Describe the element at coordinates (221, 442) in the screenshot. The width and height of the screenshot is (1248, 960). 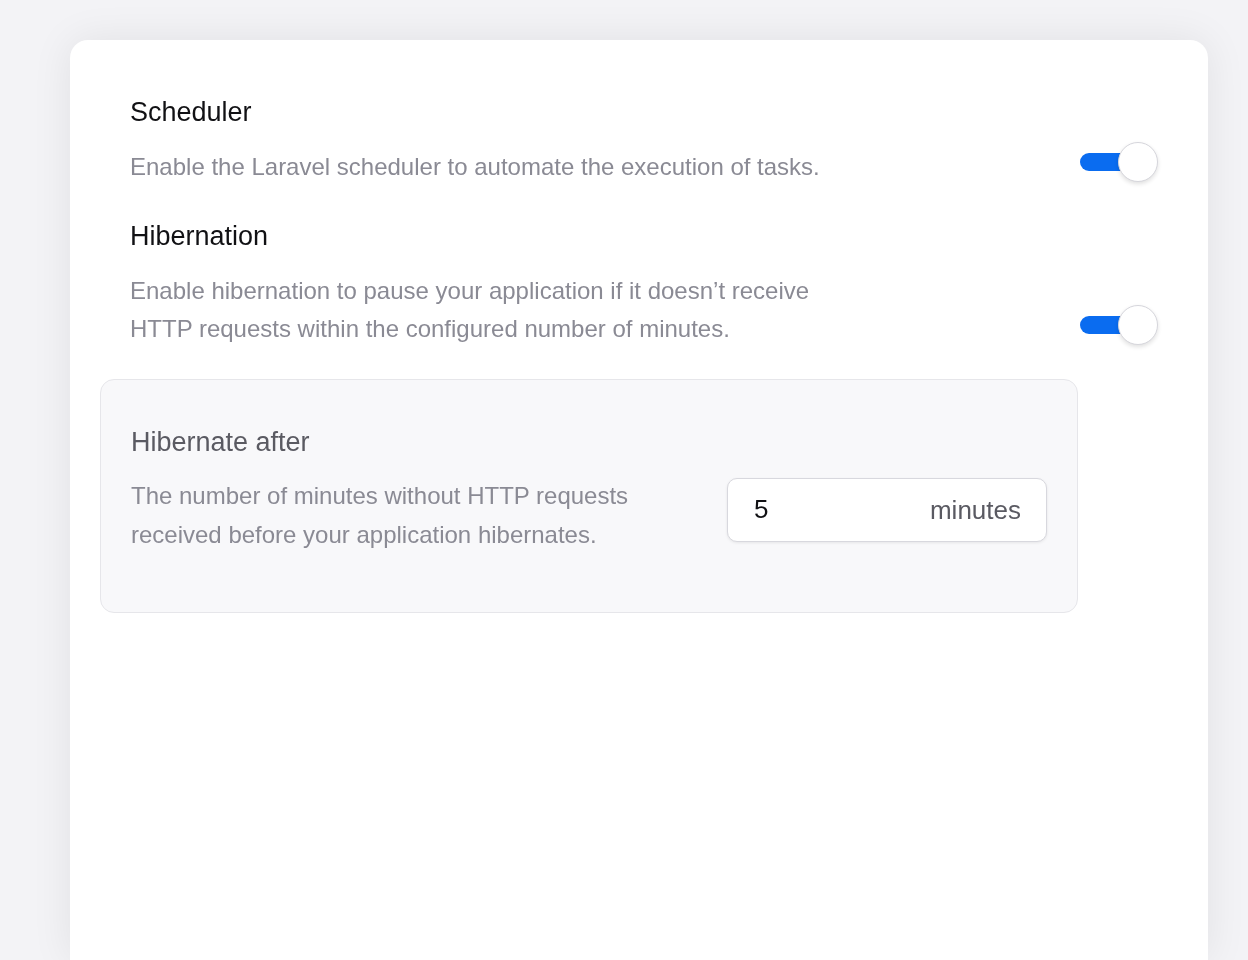
I see `field-title: Hibernate after` at that location.